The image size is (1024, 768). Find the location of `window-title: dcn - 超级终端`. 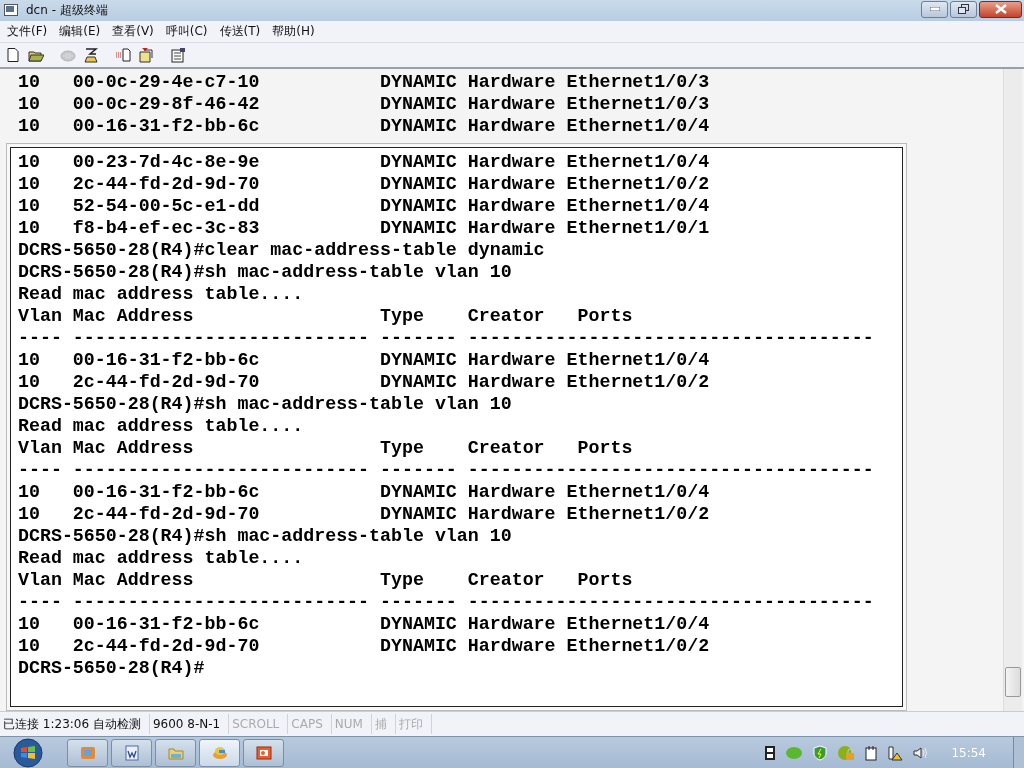

window-title: dcn - 超级终端 is located at coordinates (67, 10).